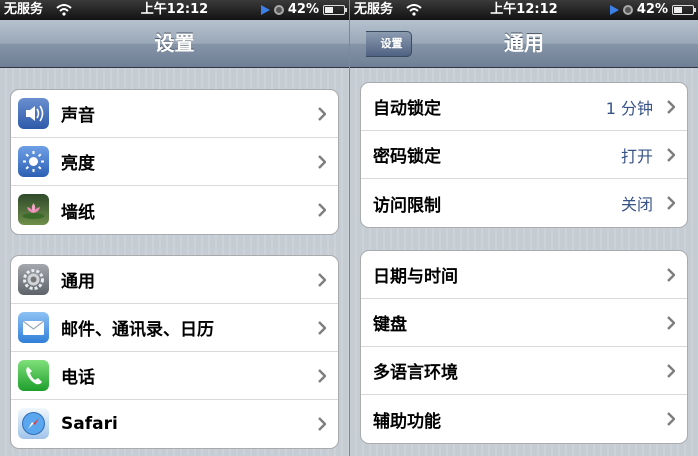  What do you see at coordinates (33, 113) in the screenshot?
I see `sound-icon` at bounding box center [33, 113].